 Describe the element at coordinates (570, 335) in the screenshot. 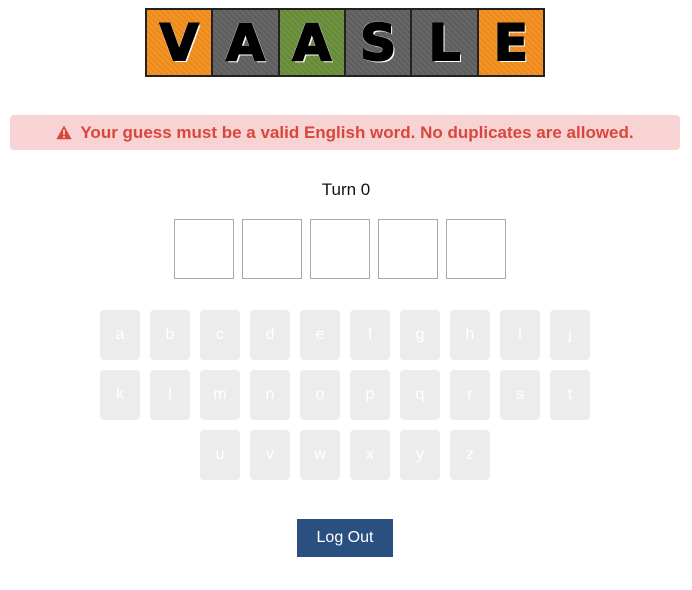

I see `key-j: j` at that location.